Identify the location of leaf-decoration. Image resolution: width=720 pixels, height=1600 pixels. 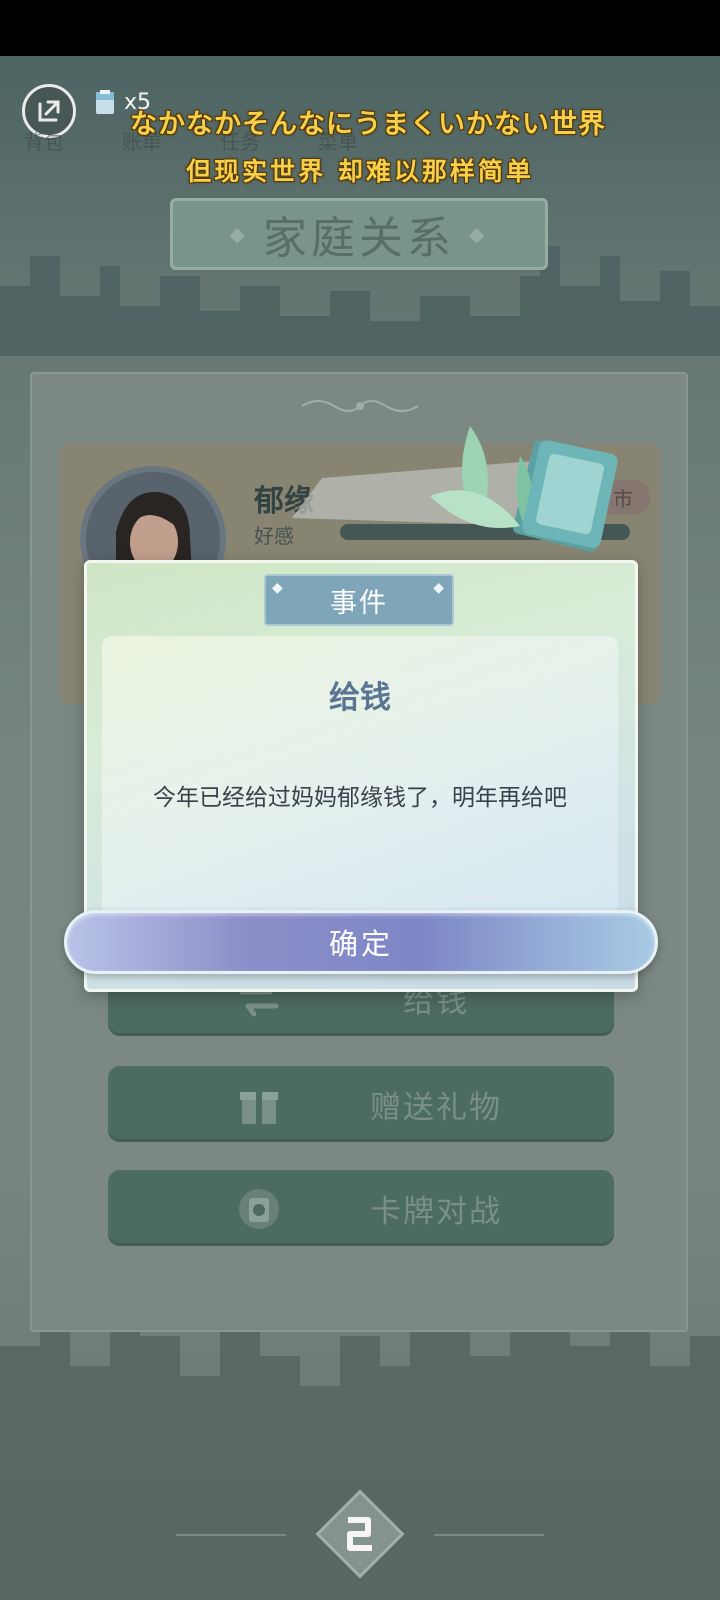
(524, 487).